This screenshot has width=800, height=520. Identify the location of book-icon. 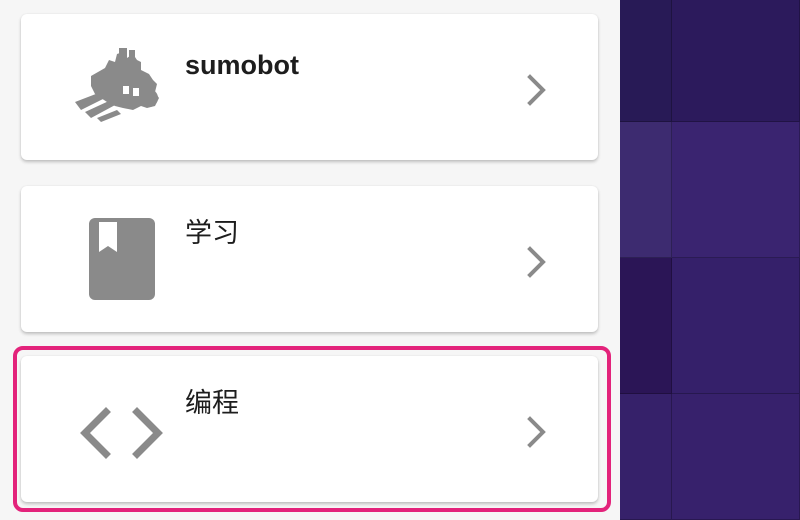
(122, 259).